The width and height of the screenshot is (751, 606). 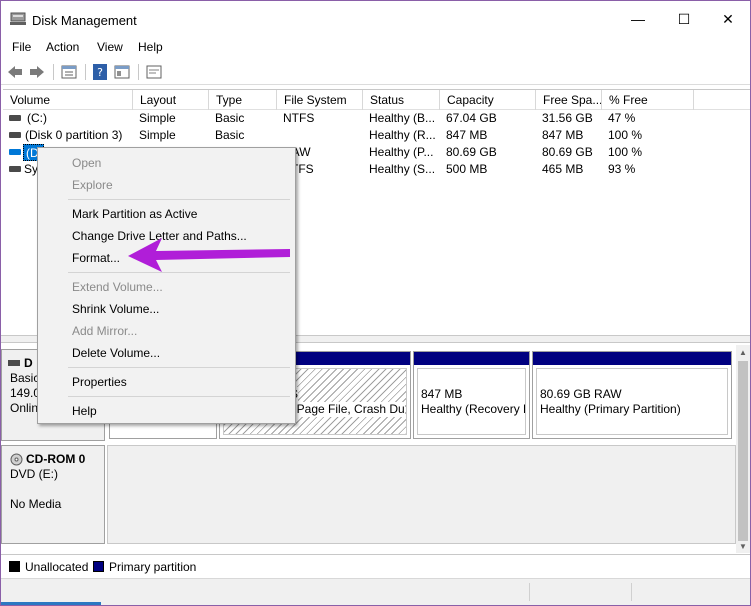 I want to click on console-icon, so click(x=154, y=72).